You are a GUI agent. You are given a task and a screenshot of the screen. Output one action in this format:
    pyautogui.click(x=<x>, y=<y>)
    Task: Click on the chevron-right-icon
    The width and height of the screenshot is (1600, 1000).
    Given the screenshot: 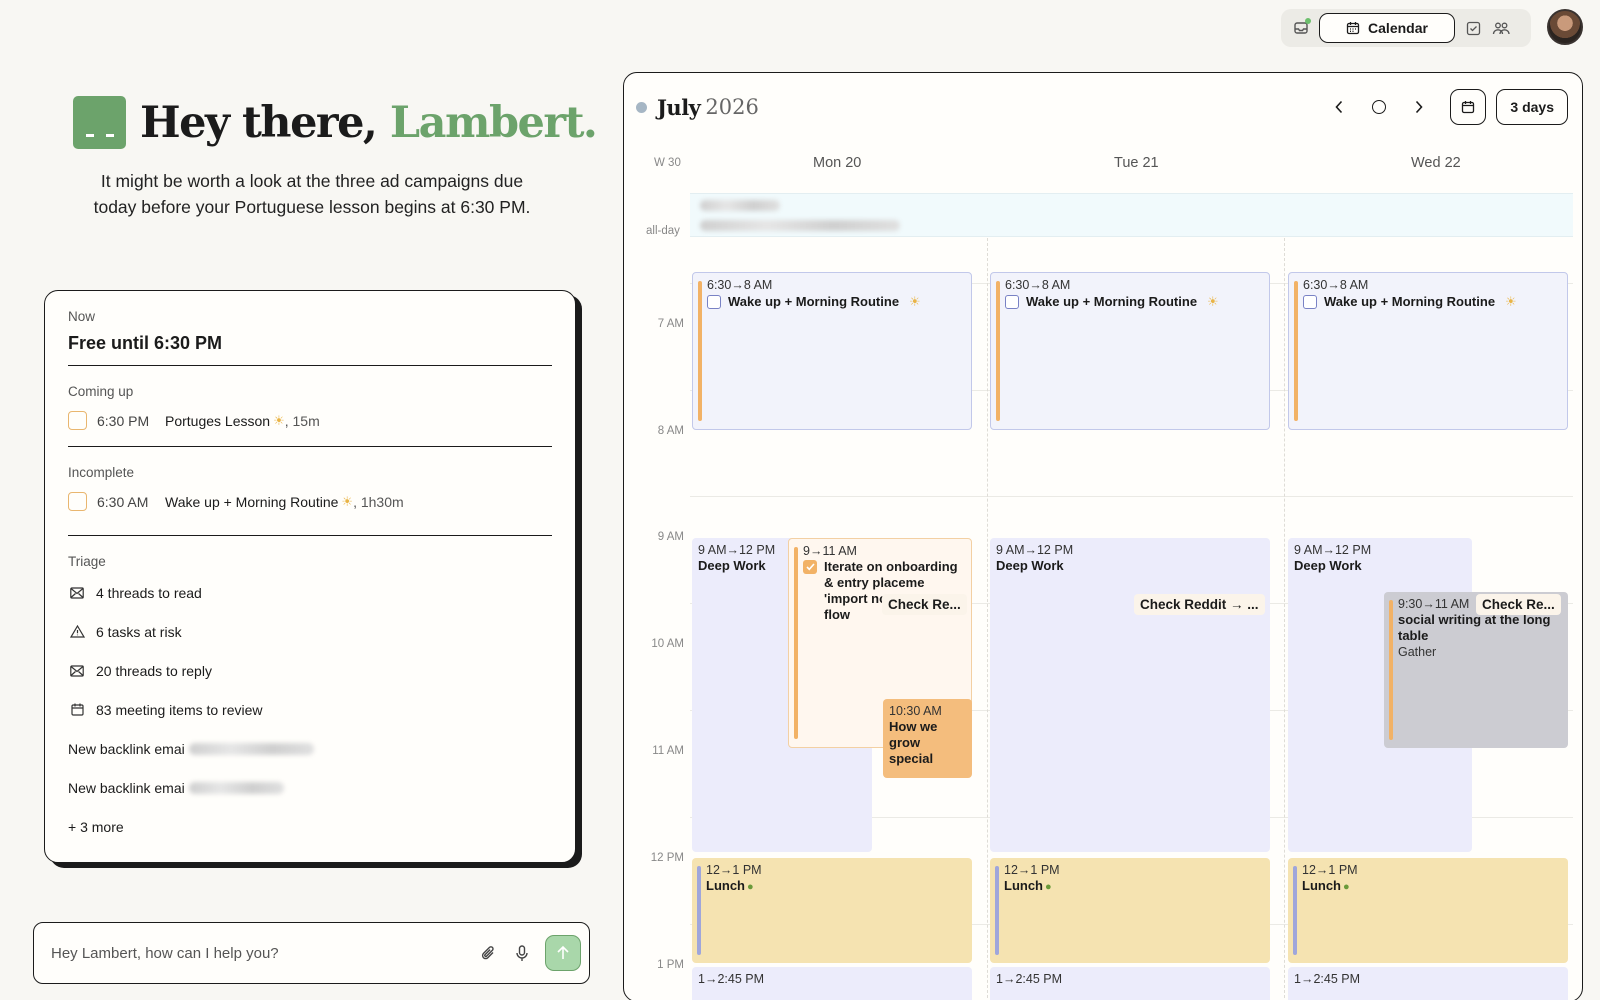 What is the action you would take?
    pyautogui.click(x=1419, y=107)
    